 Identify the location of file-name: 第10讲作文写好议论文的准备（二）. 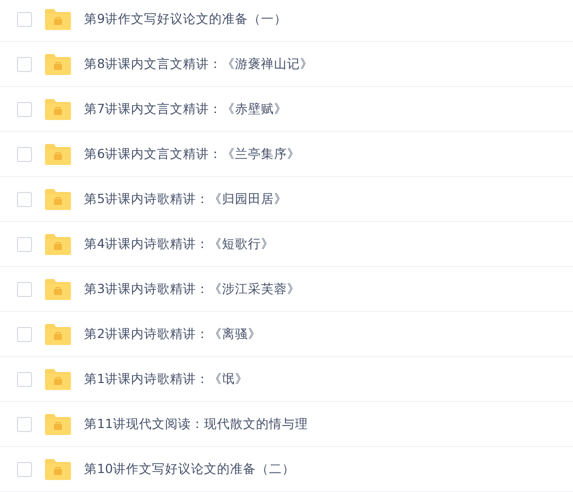
(189, 469).